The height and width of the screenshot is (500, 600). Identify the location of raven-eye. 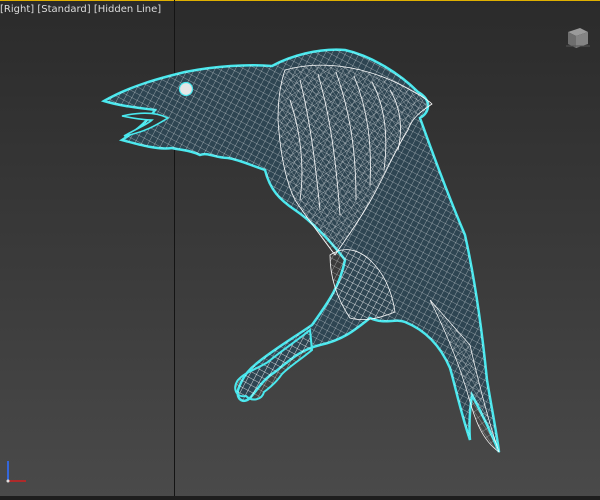
(186, 89).